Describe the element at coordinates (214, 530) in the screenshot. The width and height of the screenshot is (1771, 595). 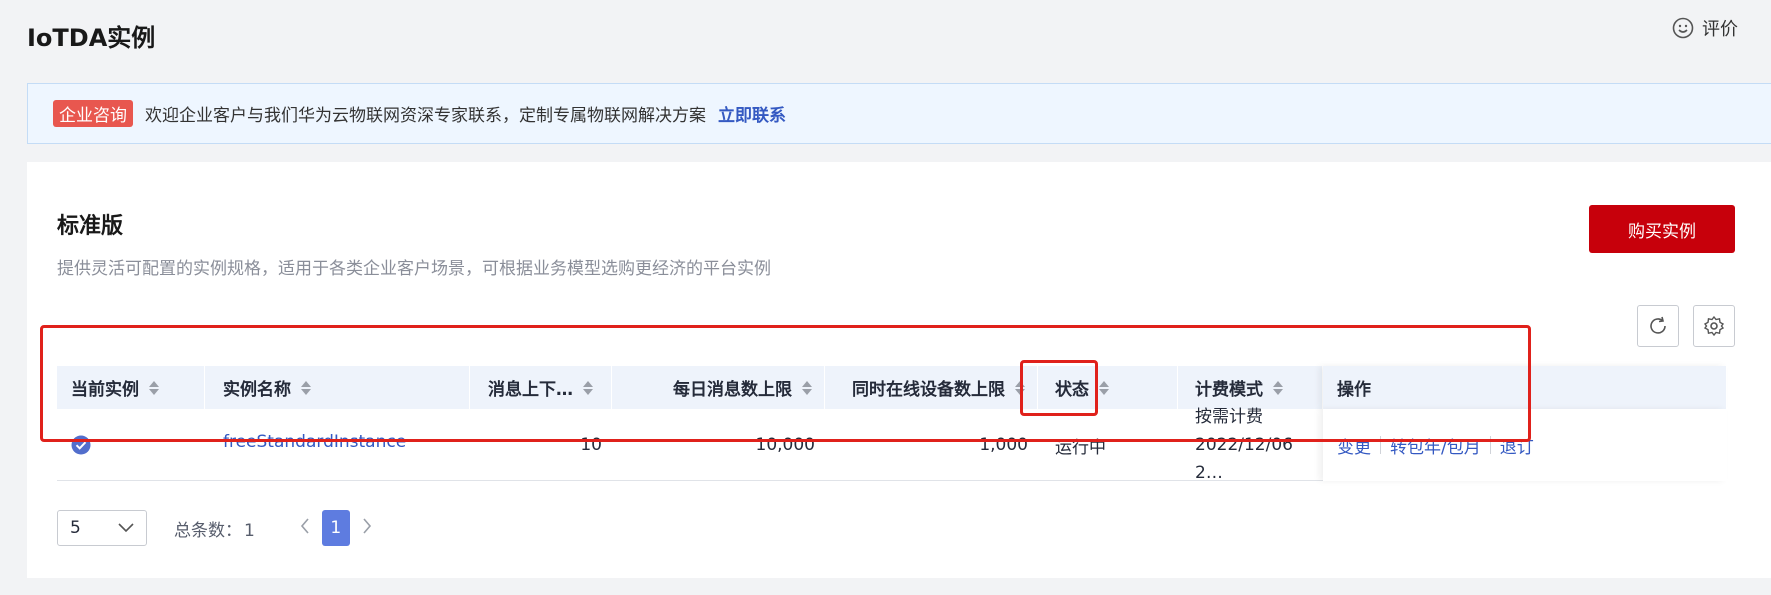
I see `total-count: 总条数： 1` at that location.